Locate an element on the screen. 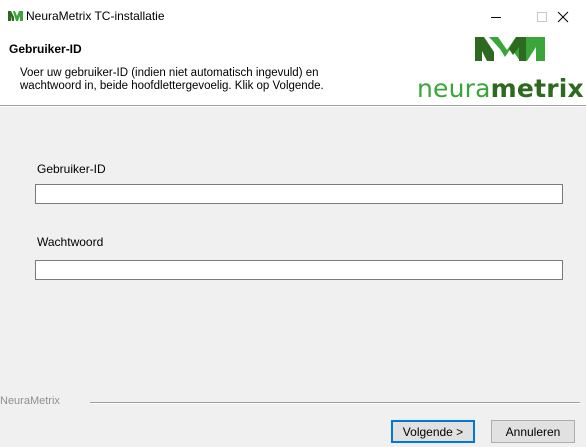 The width and height of the screenshot is (586, 447). window-title: NeuraMetrix TC-installatie is located at coordinates (95, 16).